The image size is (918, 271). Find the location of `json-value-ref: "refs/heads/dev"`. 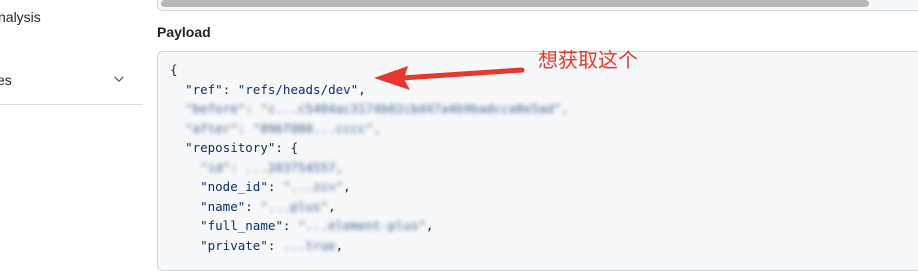

json-value-ref: "refs/heads/dev" is located at coordinates (298, 89).